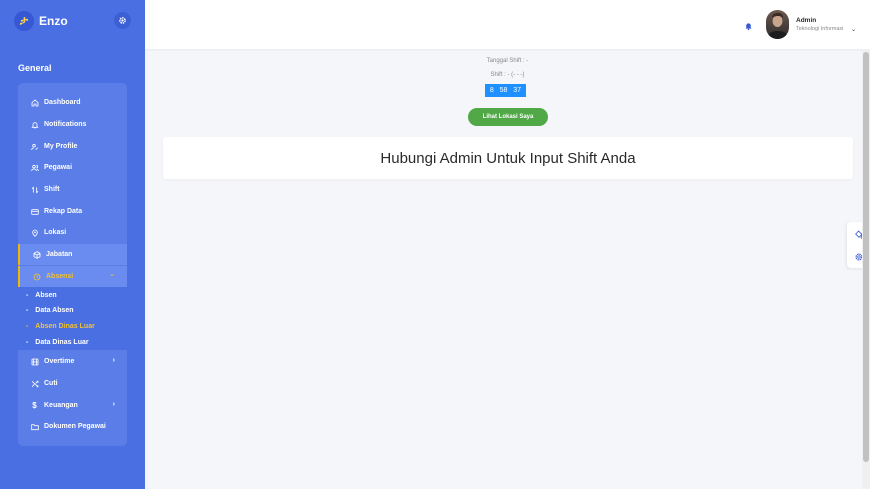 The image size is (870, 489). What do you see at coordinates (53, 21) in the screenshot?
I see `brand-name: Enzo` at bounding box center [53, 21].